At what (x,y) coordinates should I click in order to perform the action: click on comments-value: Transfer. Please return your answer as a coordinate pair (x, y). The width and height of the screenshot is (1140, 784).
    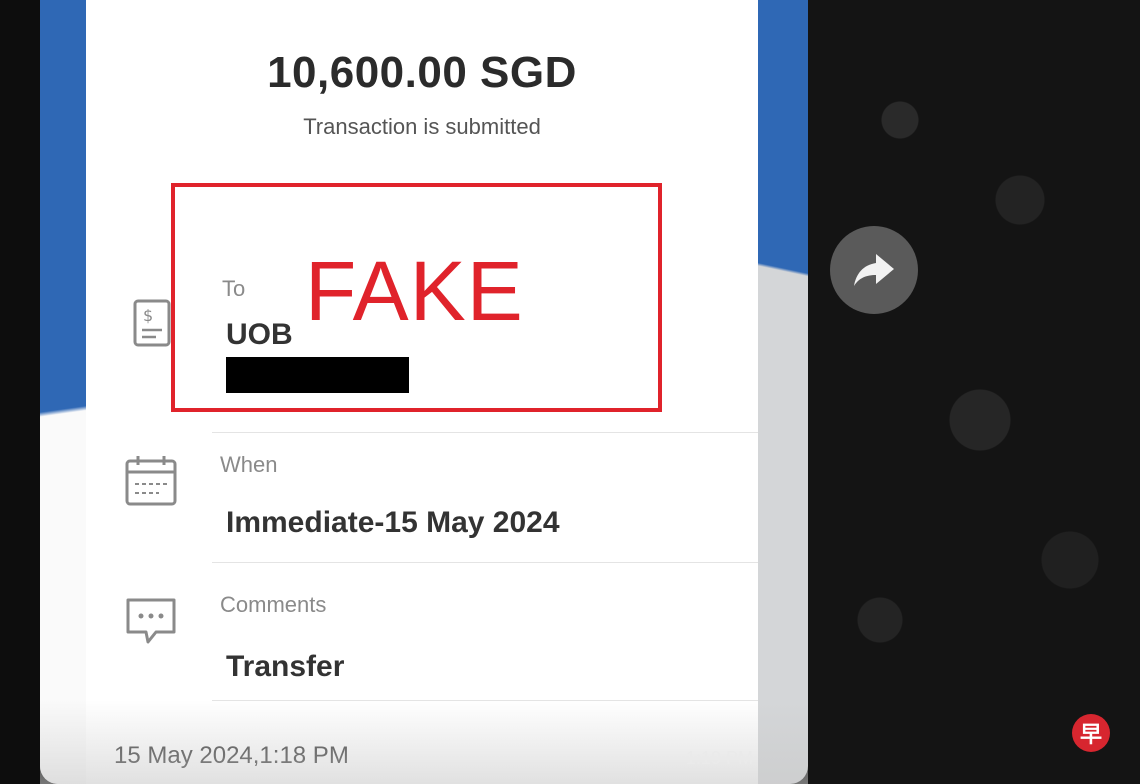
    Looking at the image, I should click on (285, 666).